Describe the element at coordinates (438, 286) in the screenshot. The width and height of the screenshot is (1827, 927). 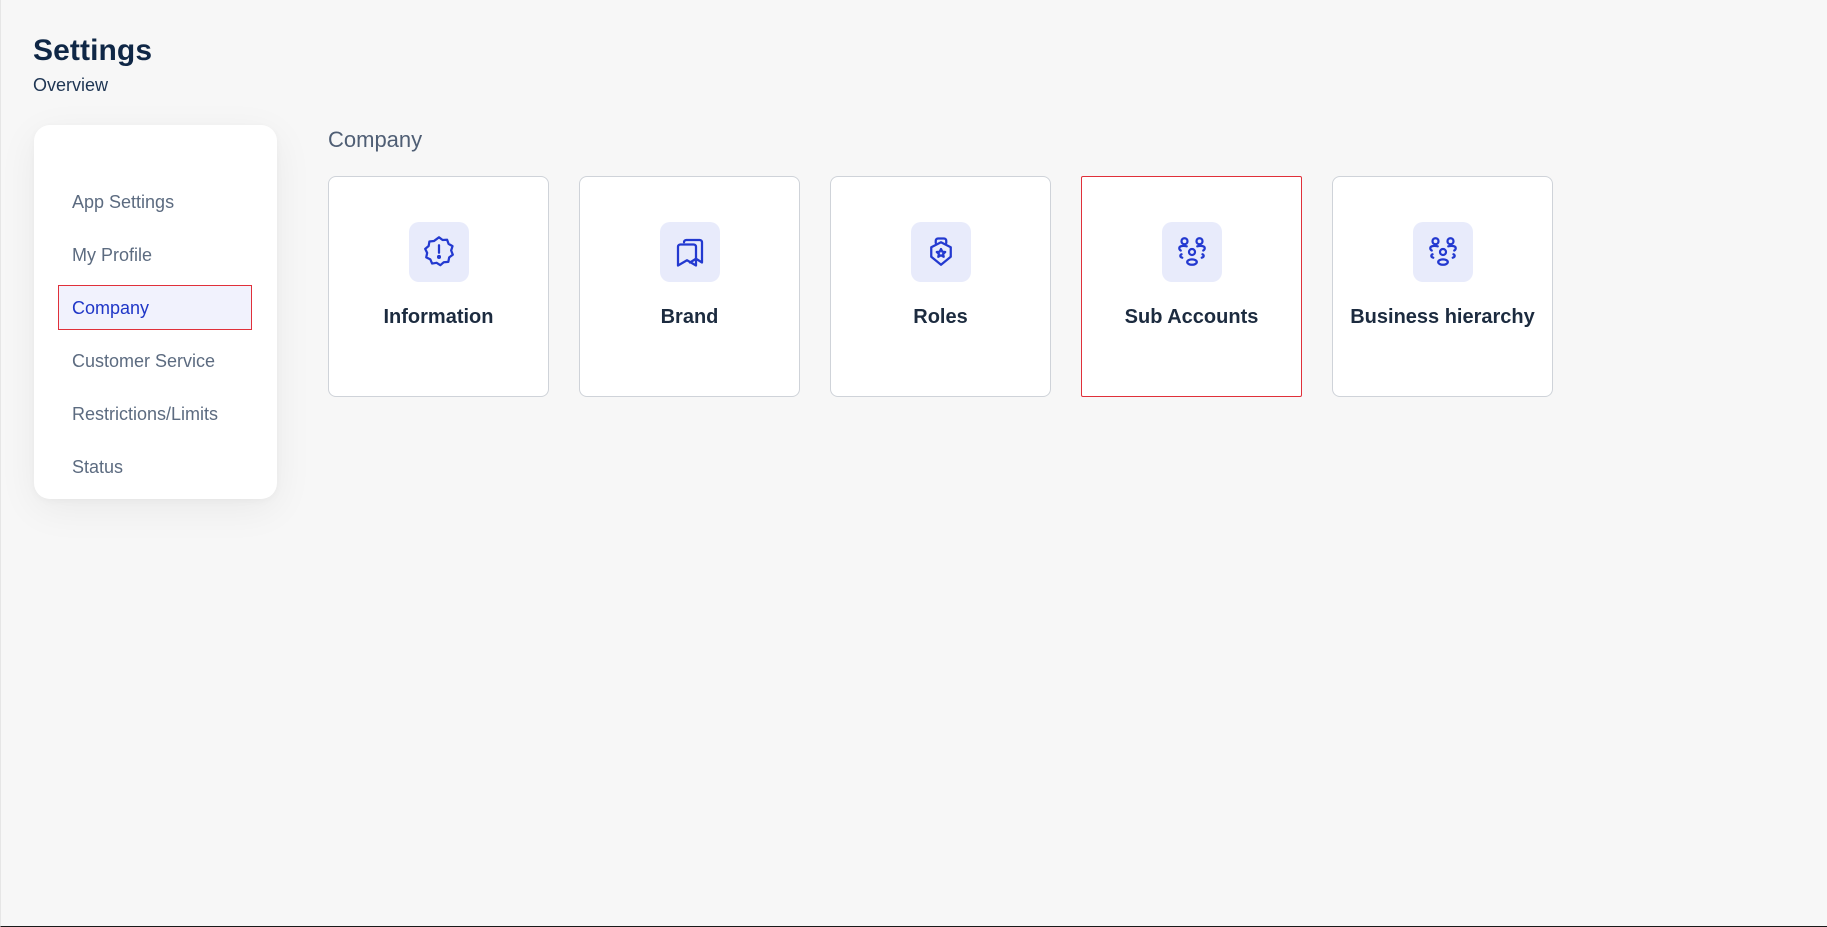
I see `card-information: Information` at that location.